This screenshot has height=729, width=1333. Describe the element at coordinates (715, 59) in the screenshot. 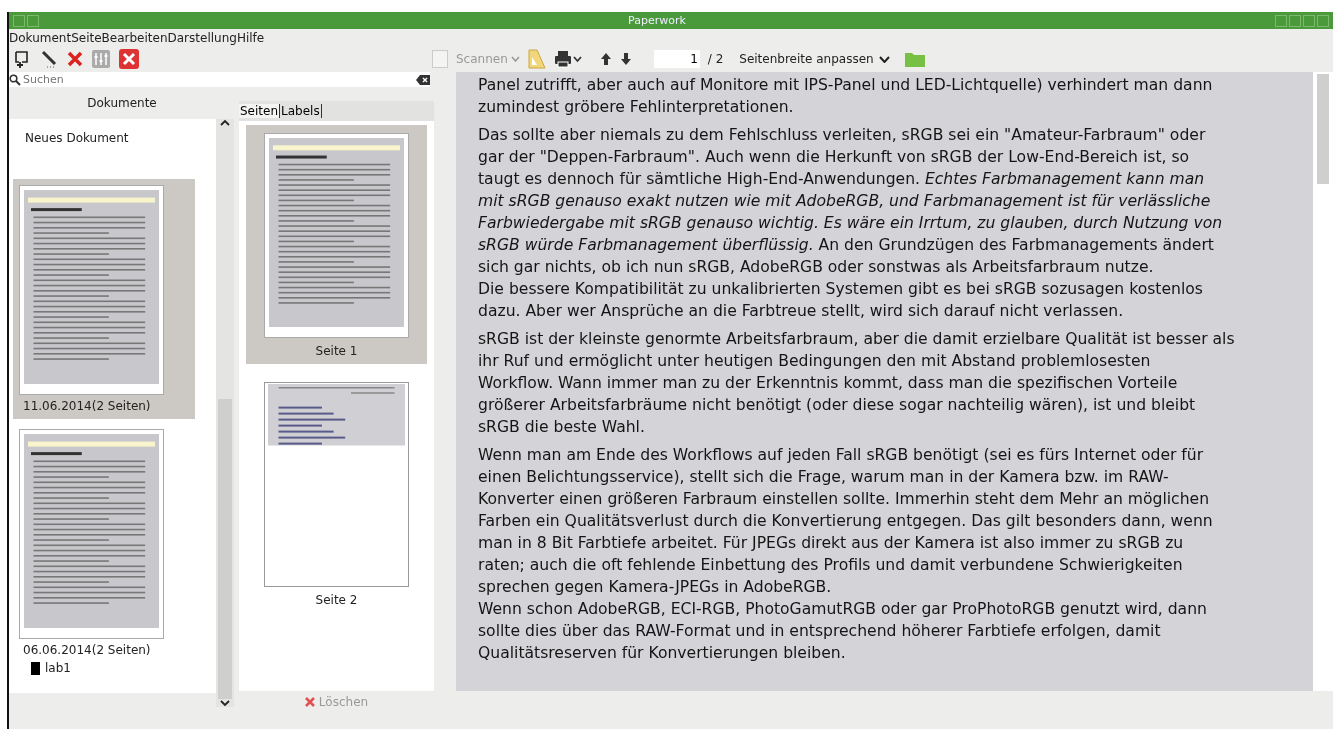

I see `page-count: / 2` at that location.